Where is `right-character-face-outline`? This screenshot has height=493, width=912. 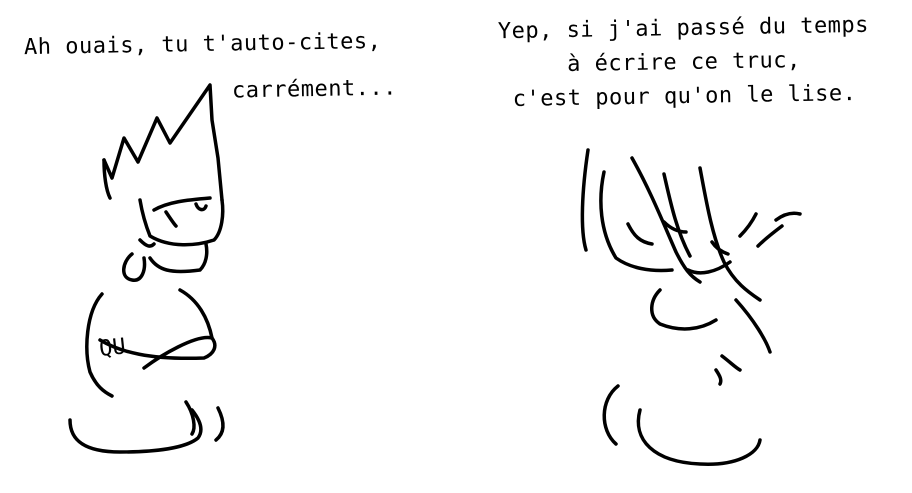 right-character-face-outline is located at coordinates (684, 309).